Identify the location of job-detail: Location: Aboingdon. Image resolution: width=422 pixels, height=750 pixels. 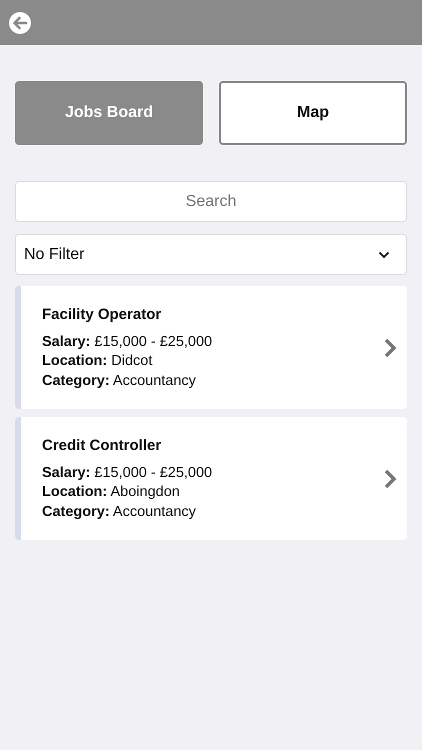
(111, 492).